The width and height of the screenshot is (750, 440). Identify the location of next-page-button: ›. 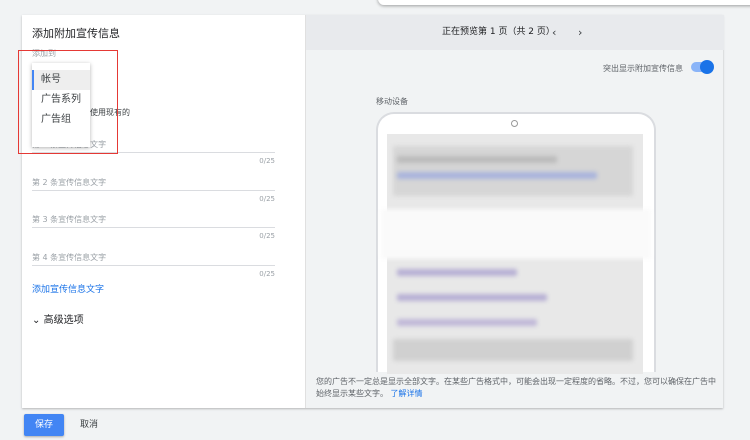
(580, 32).